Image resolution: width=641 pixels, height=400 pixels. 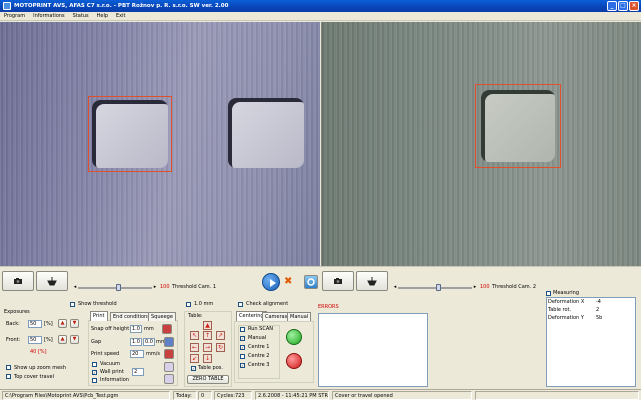 I want to click on gap-input: 1.0, so click(x=136, y=342).